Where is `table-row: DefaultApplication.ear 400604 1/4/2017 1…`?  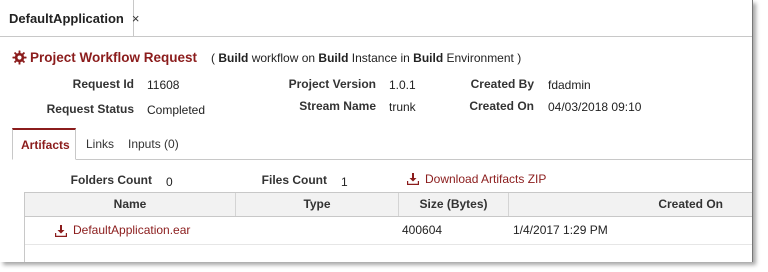
table-row: DefaultApplication.ear 400604 1/4/2017 1… is located at coordinates (388, 231).